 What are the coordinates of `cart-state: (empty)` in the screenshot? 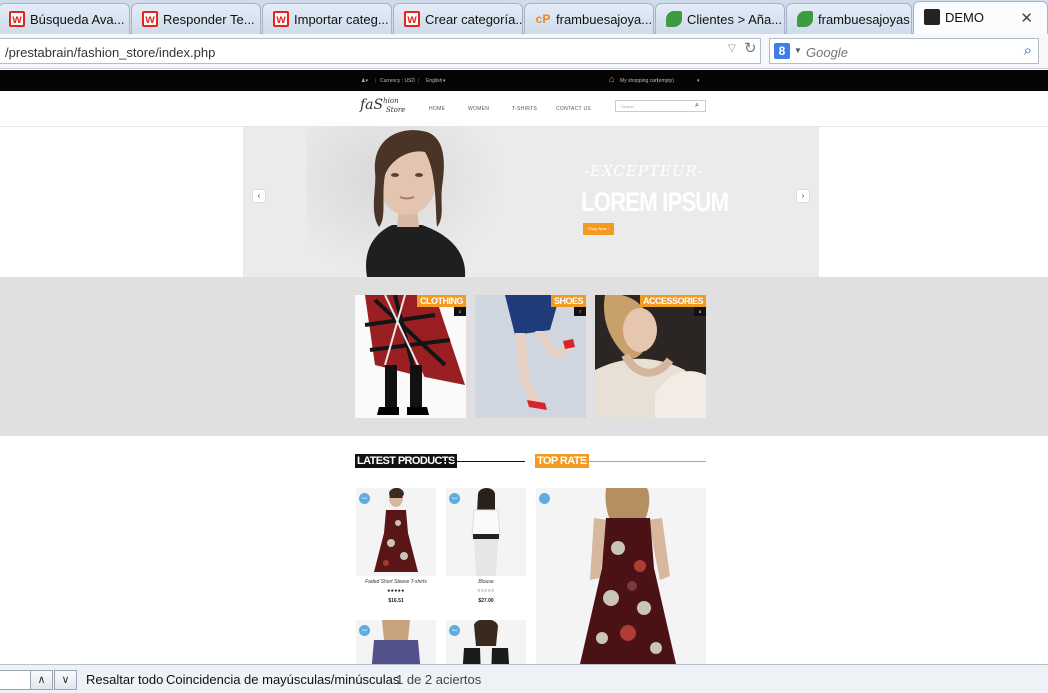 It's located at (665, 81).